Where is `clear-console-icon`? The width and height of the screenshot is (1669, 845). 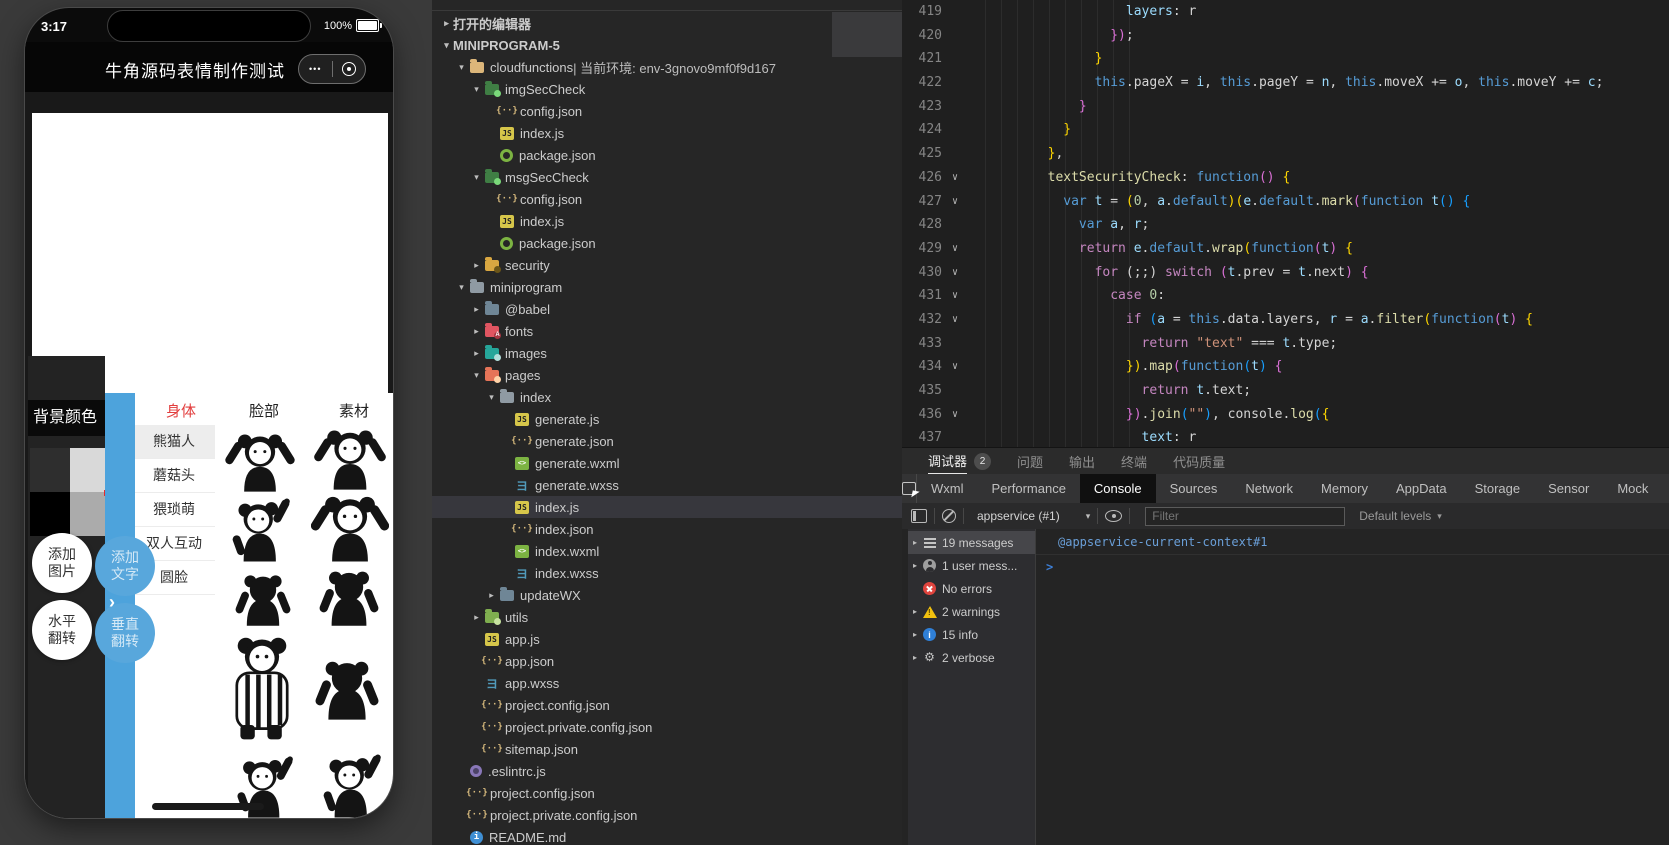 clear-console-icon is located at coordinates (949, 516).